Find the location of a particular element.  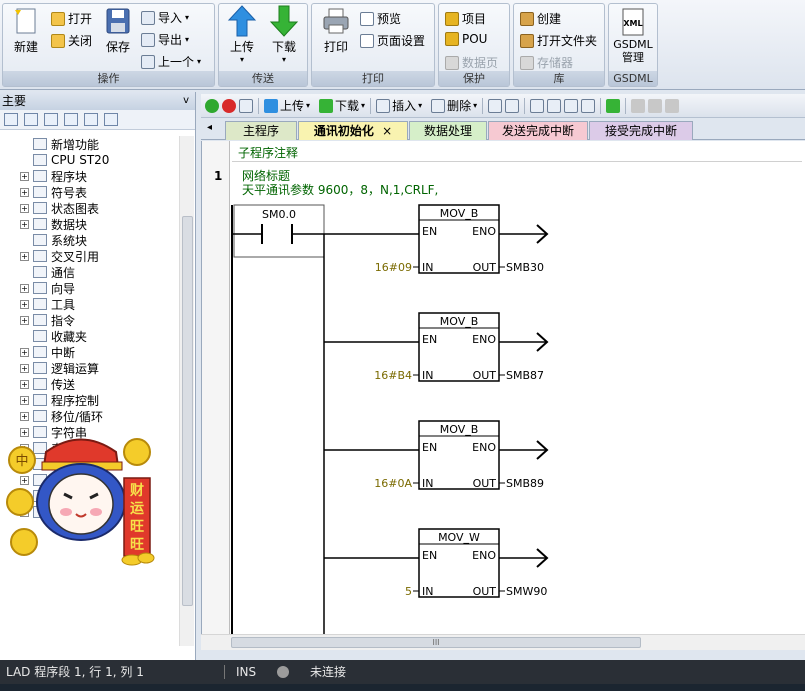

preview-button: 预览 is located at coordinates (380, 18).